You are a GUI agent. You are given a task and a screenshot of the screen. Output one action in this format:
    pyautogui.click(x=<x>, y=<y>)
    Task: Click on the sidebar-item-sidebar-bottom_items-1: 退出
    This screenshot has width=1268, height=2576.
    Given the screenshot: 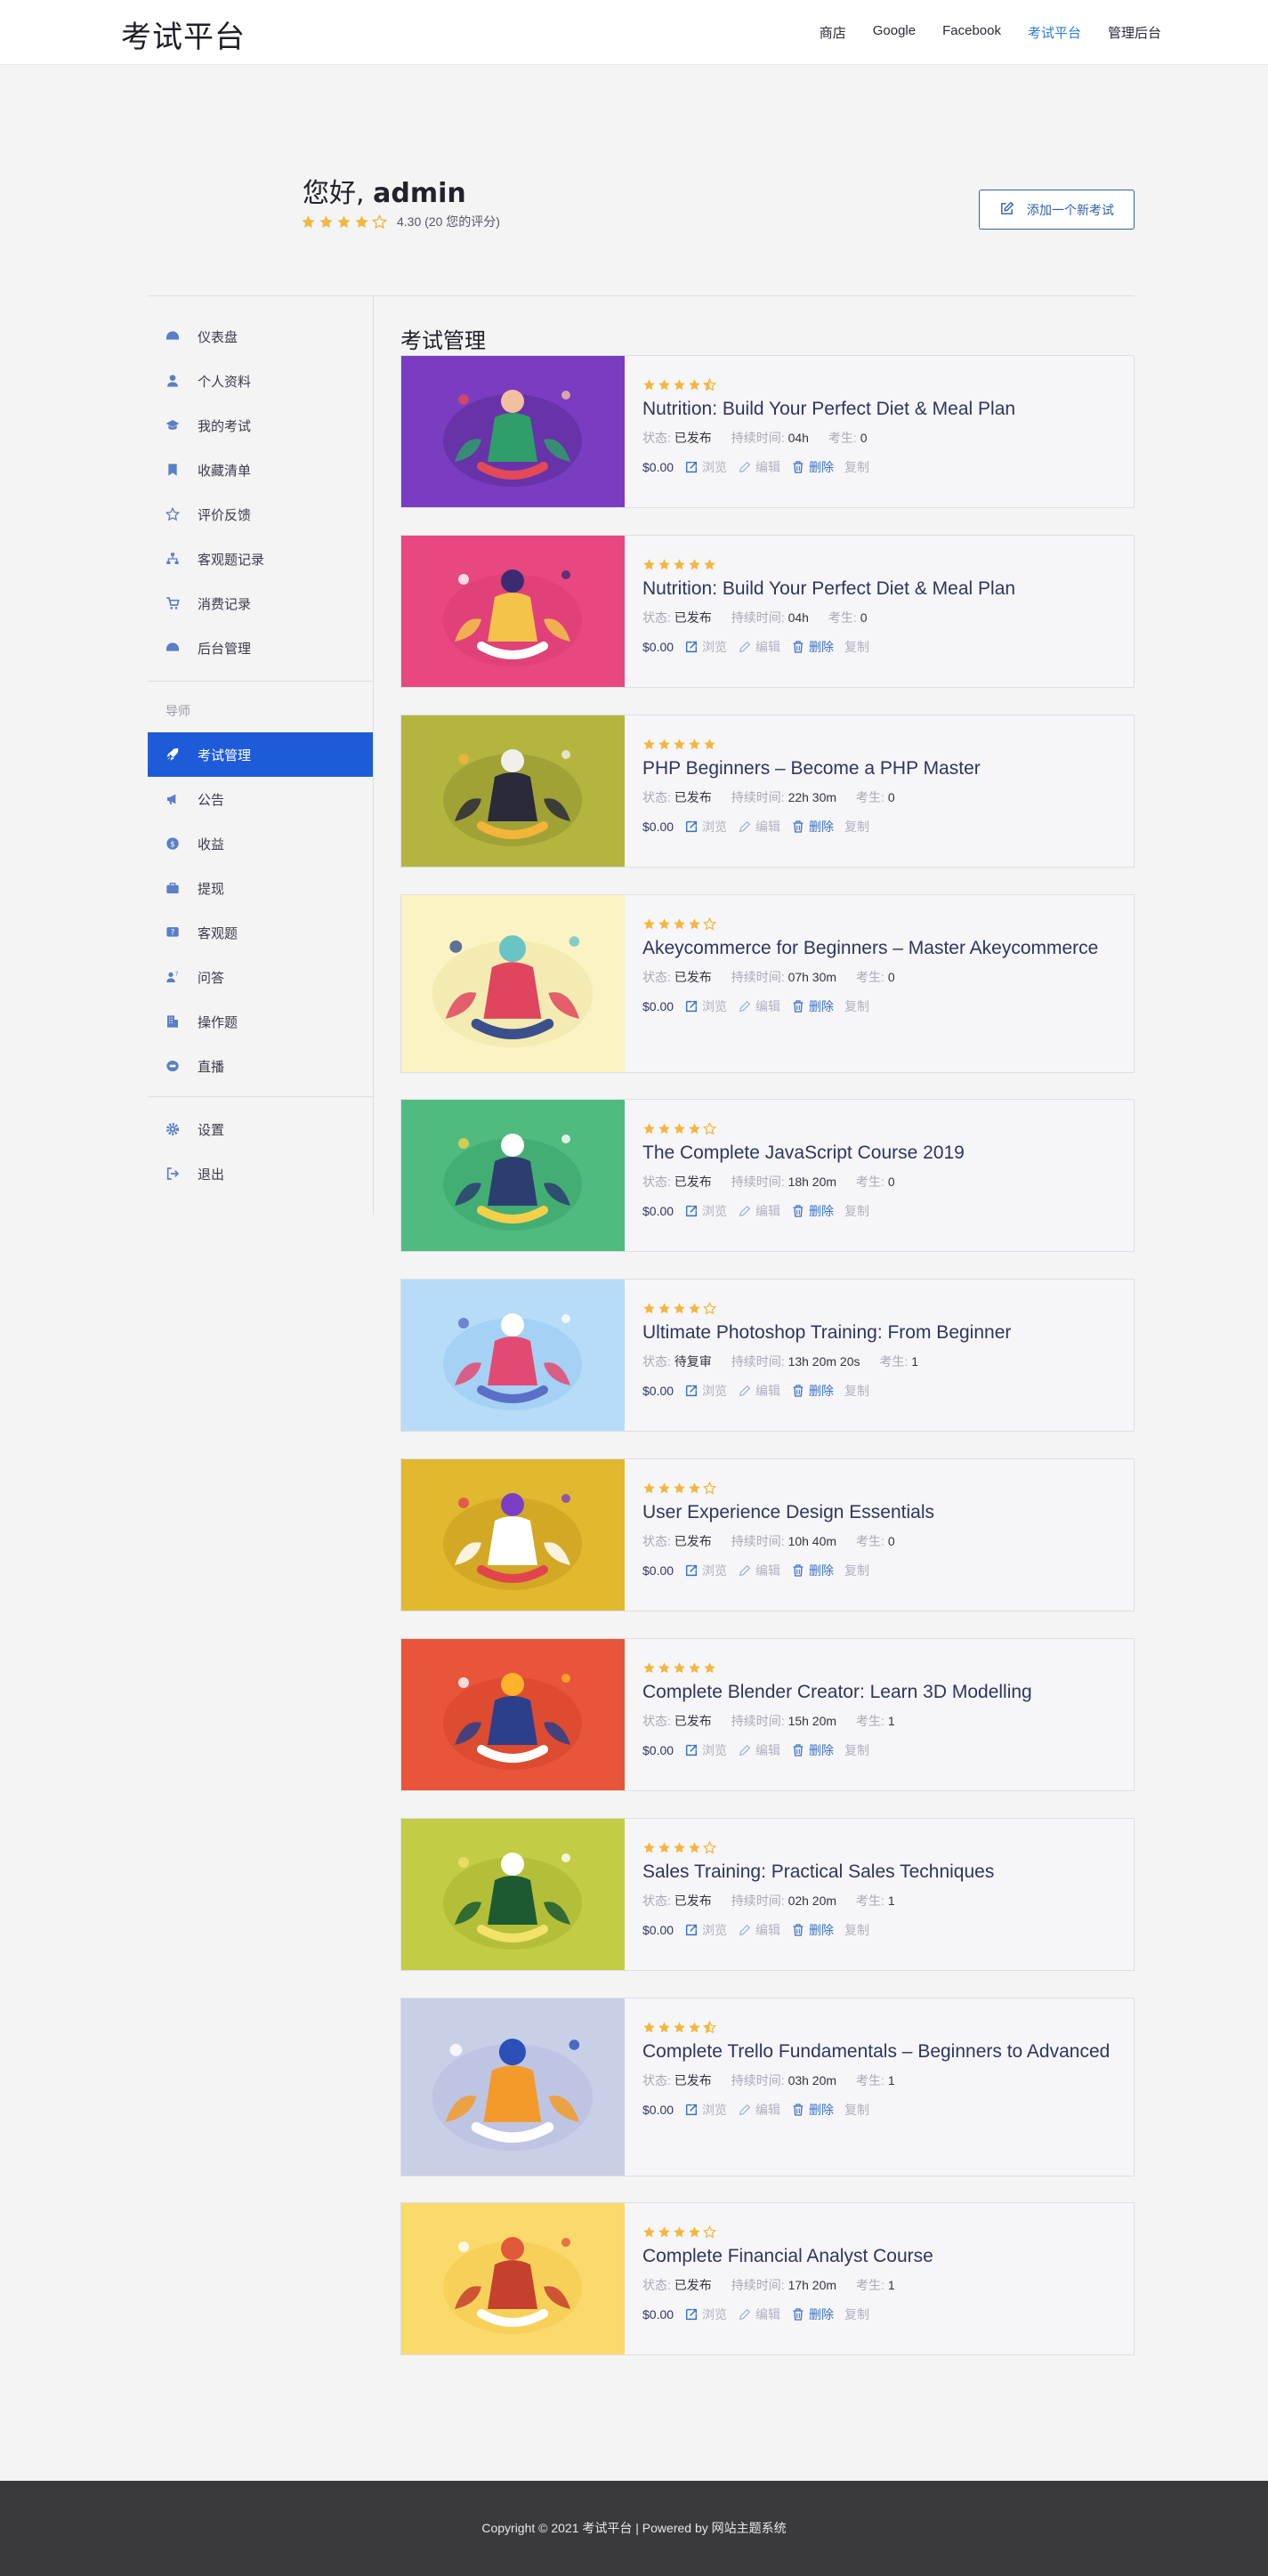 What is the action you would take?
    pyautogui.click(x=260, y=1173)
    